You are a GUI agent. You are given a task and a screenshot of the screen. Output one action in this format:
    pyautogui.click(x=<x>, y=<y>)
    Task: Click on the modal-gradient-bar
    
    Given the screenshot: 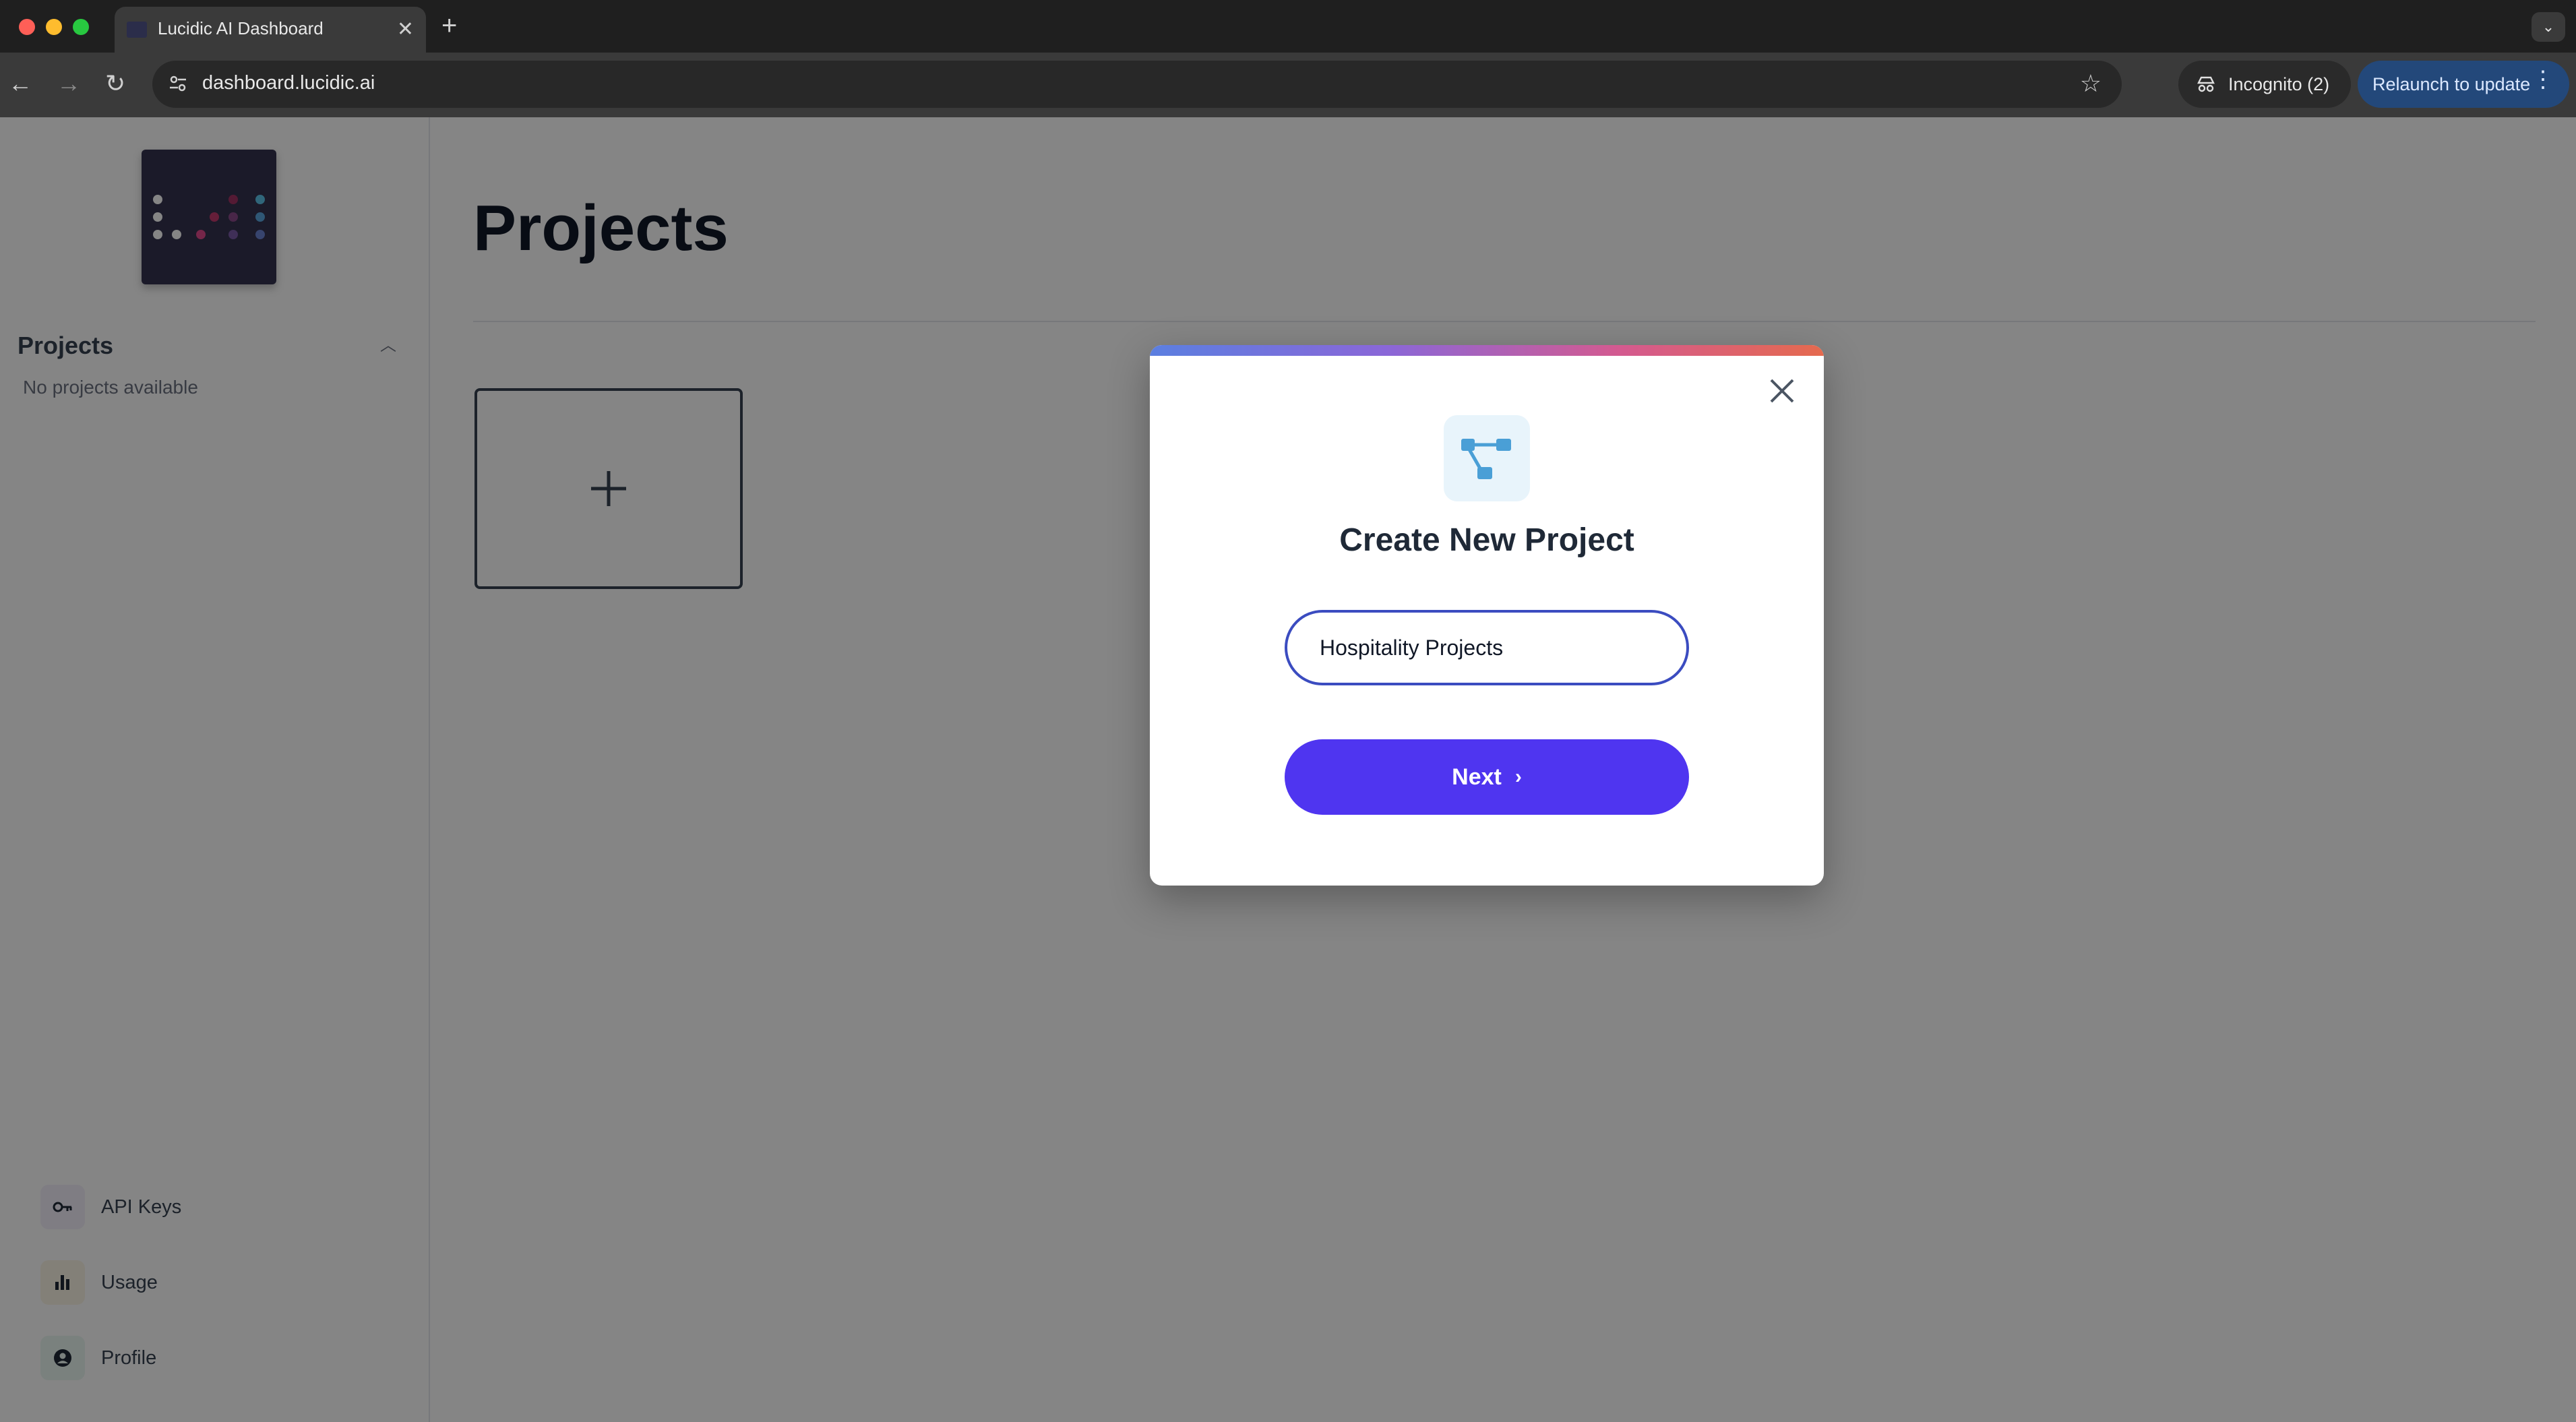 What is the action you would take?
    pyautogui.click(x=1487, y=350)
    